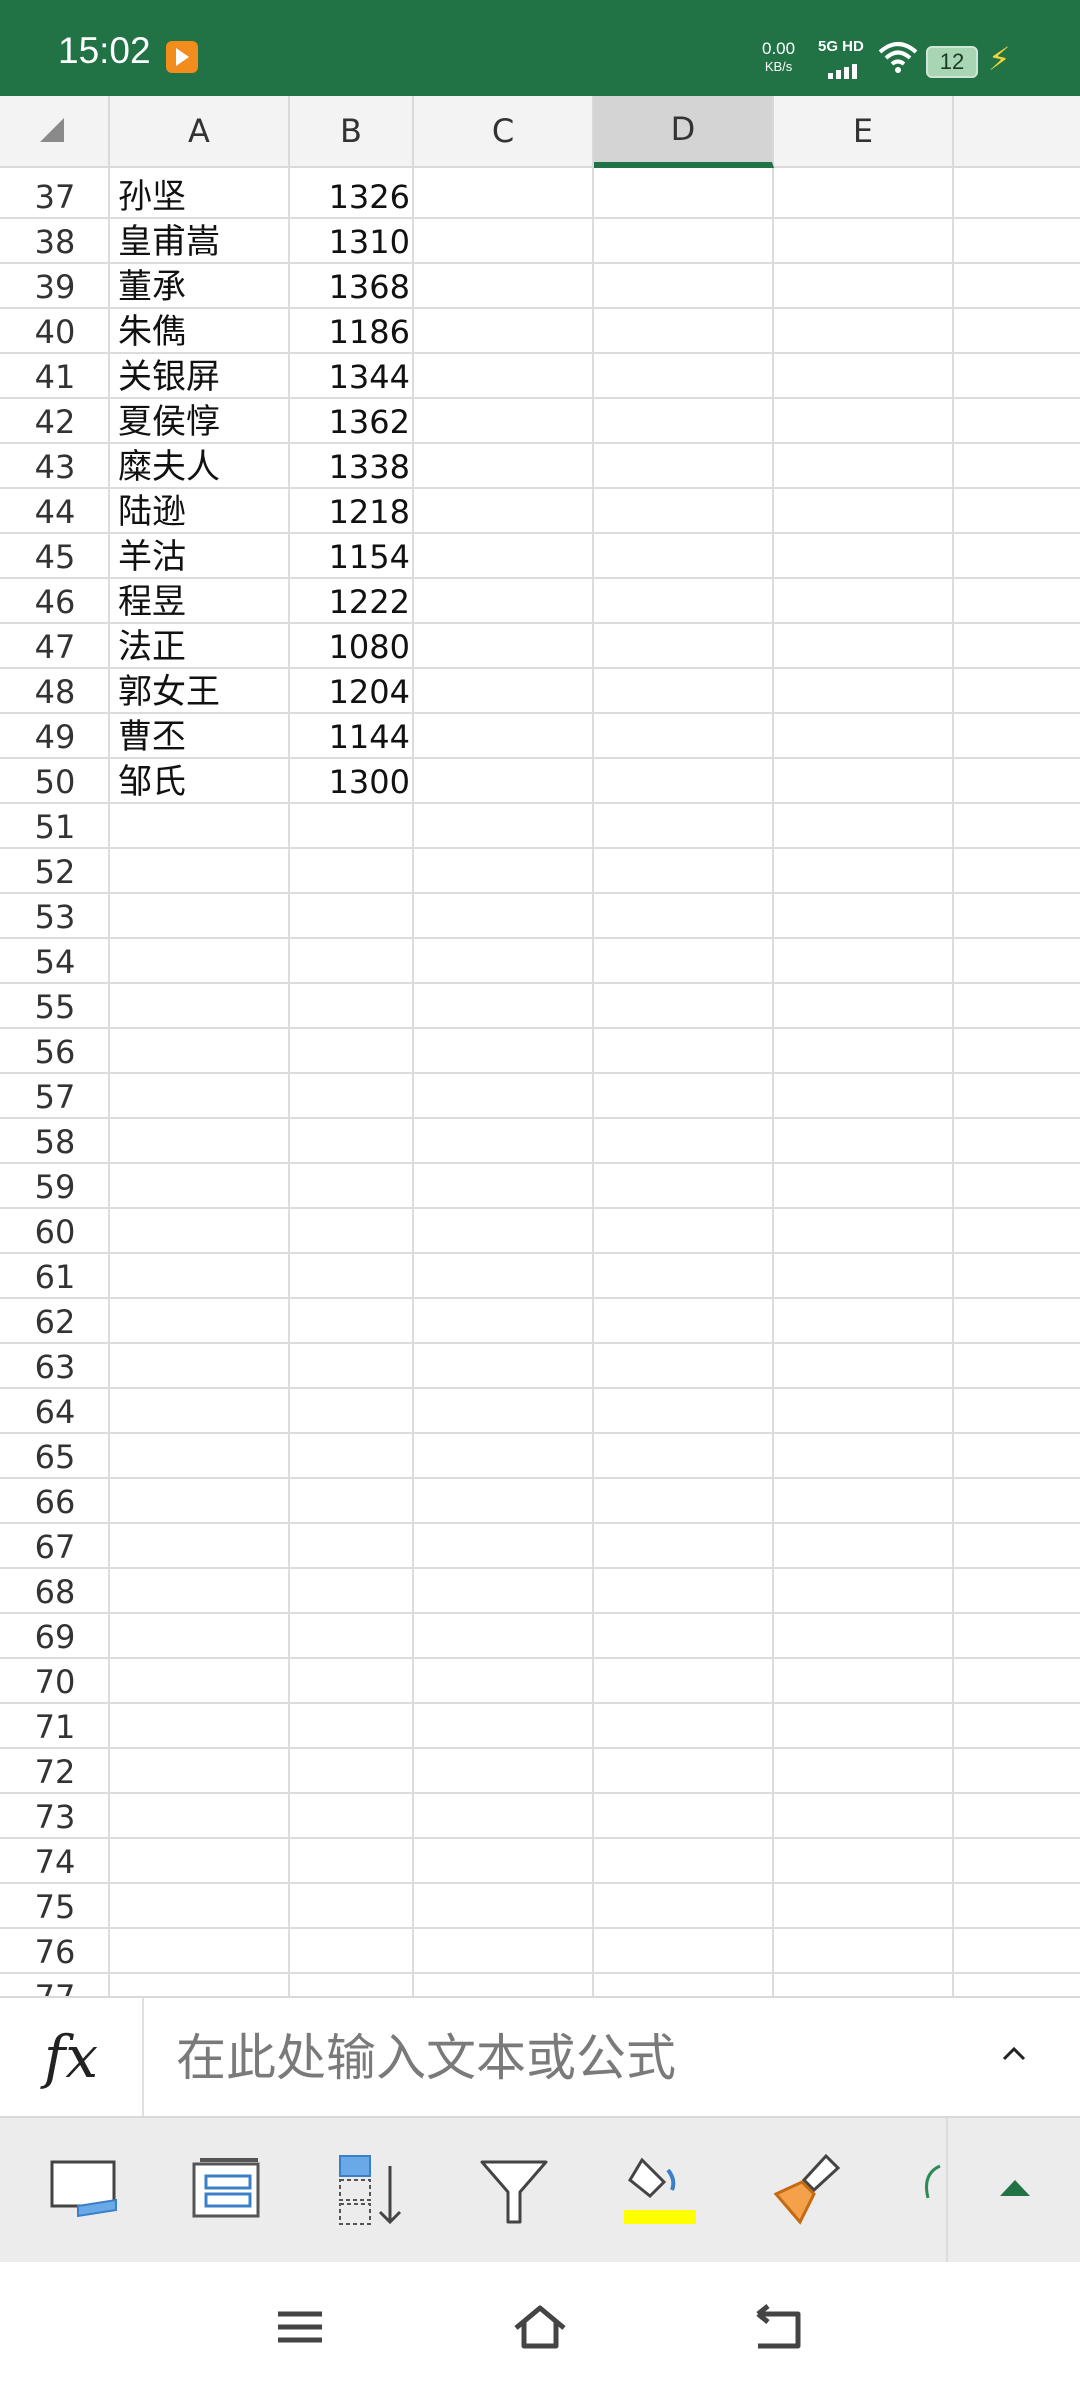  What do you see at coordinates (55, 1591) in the screenshot?
I see `row-header: 68` at bounding box center [55, 1591].